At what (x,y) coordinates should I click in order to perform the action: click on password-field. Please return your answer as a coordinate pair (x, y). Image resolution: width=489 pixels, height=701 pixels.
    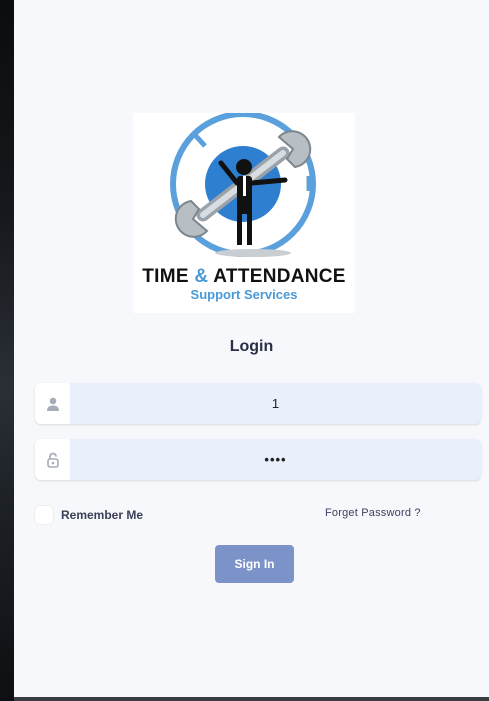
    Looking at the image, I should click on (258, 459).